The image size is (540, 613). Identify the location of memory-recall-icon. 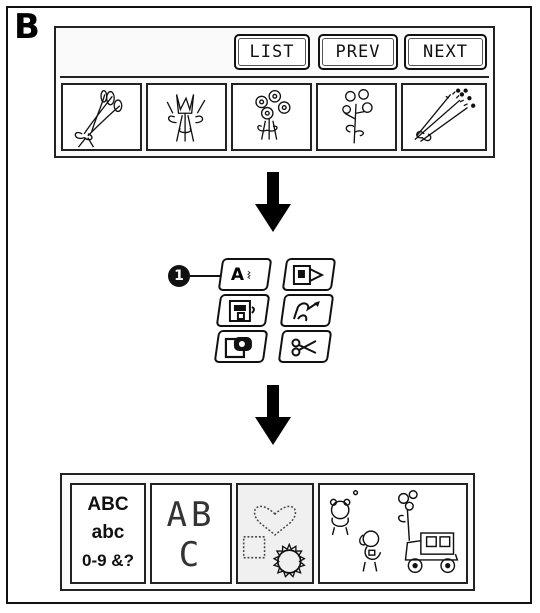
(242, 310).